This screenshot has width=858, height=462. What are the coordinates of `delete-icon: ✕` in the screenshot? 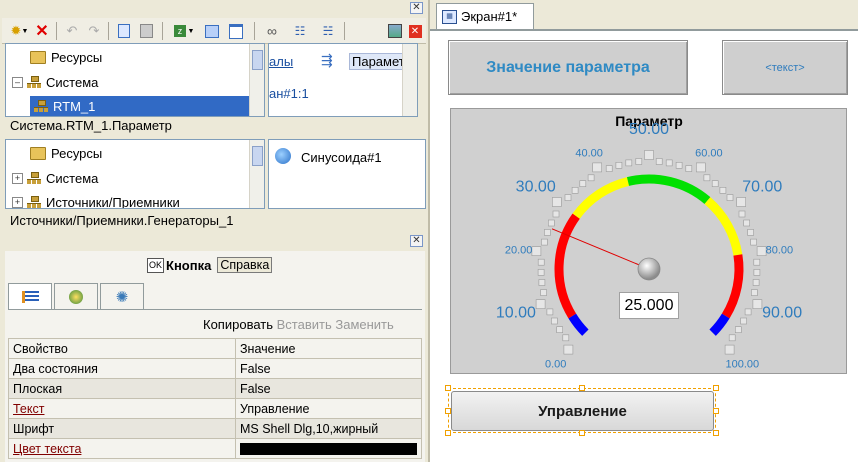 It's located at (42, 31).